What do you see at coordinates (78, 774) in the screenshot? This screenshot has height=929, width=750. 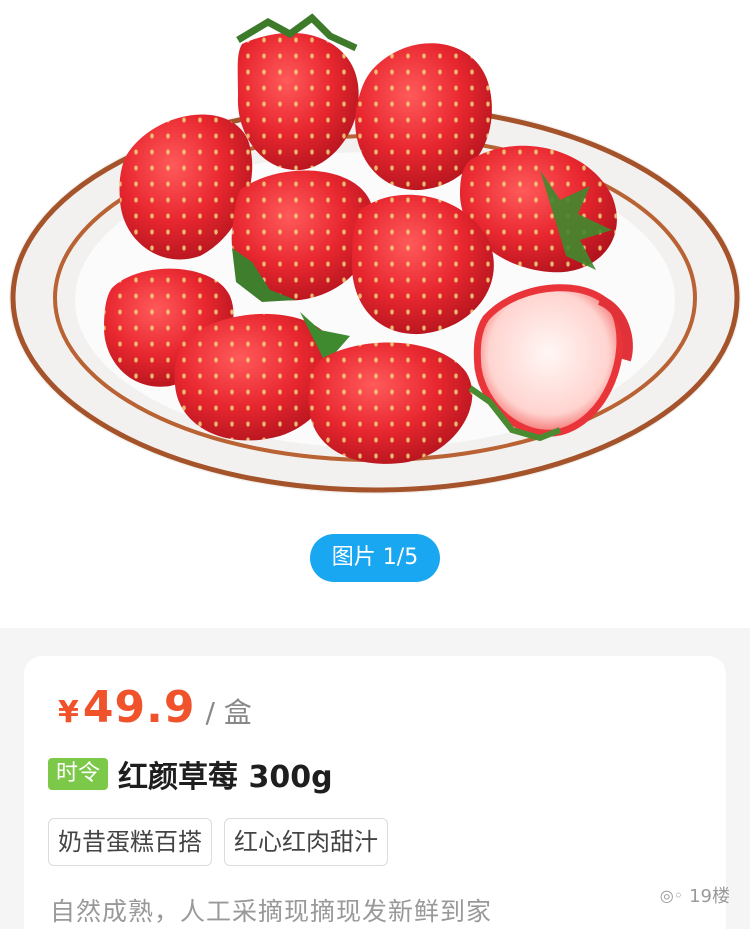 I see `season-badge: 时令` at bounding box center [78, 774].